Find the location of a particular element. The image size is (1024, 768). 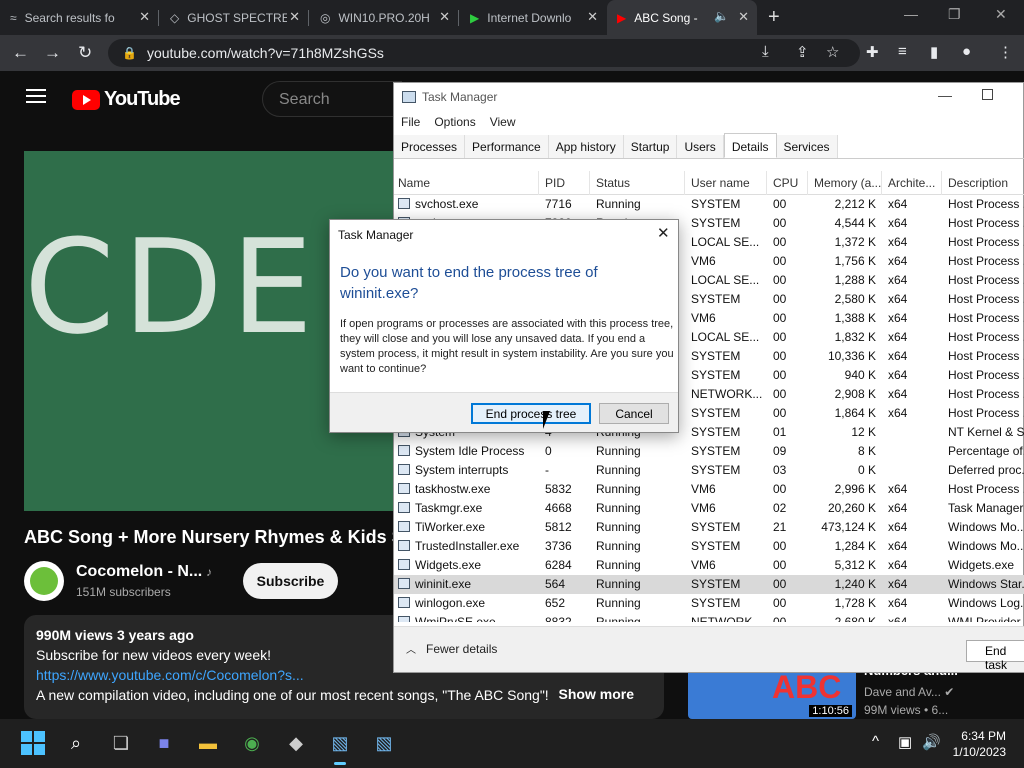

menu-options: Options is located at coordinates (454, 123).